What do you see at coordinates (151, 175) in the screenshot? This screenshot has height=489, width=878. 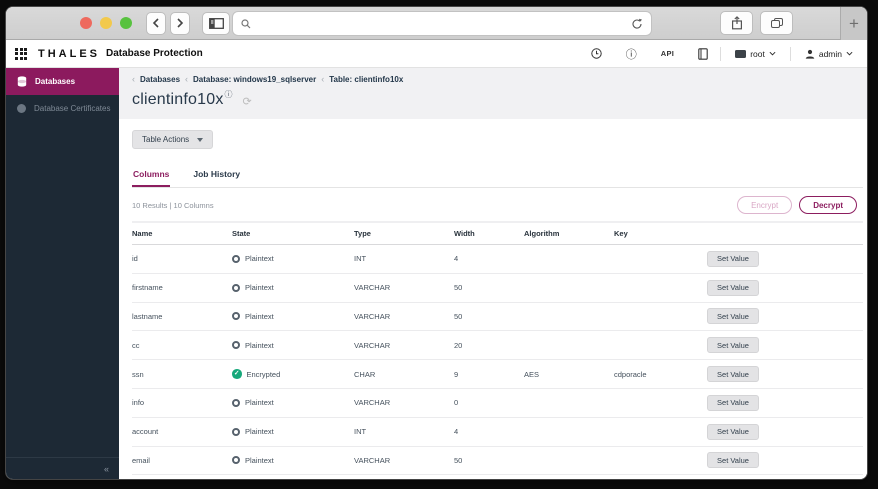 I see `tab-columns: Columns` at bounding box center [151, 175].